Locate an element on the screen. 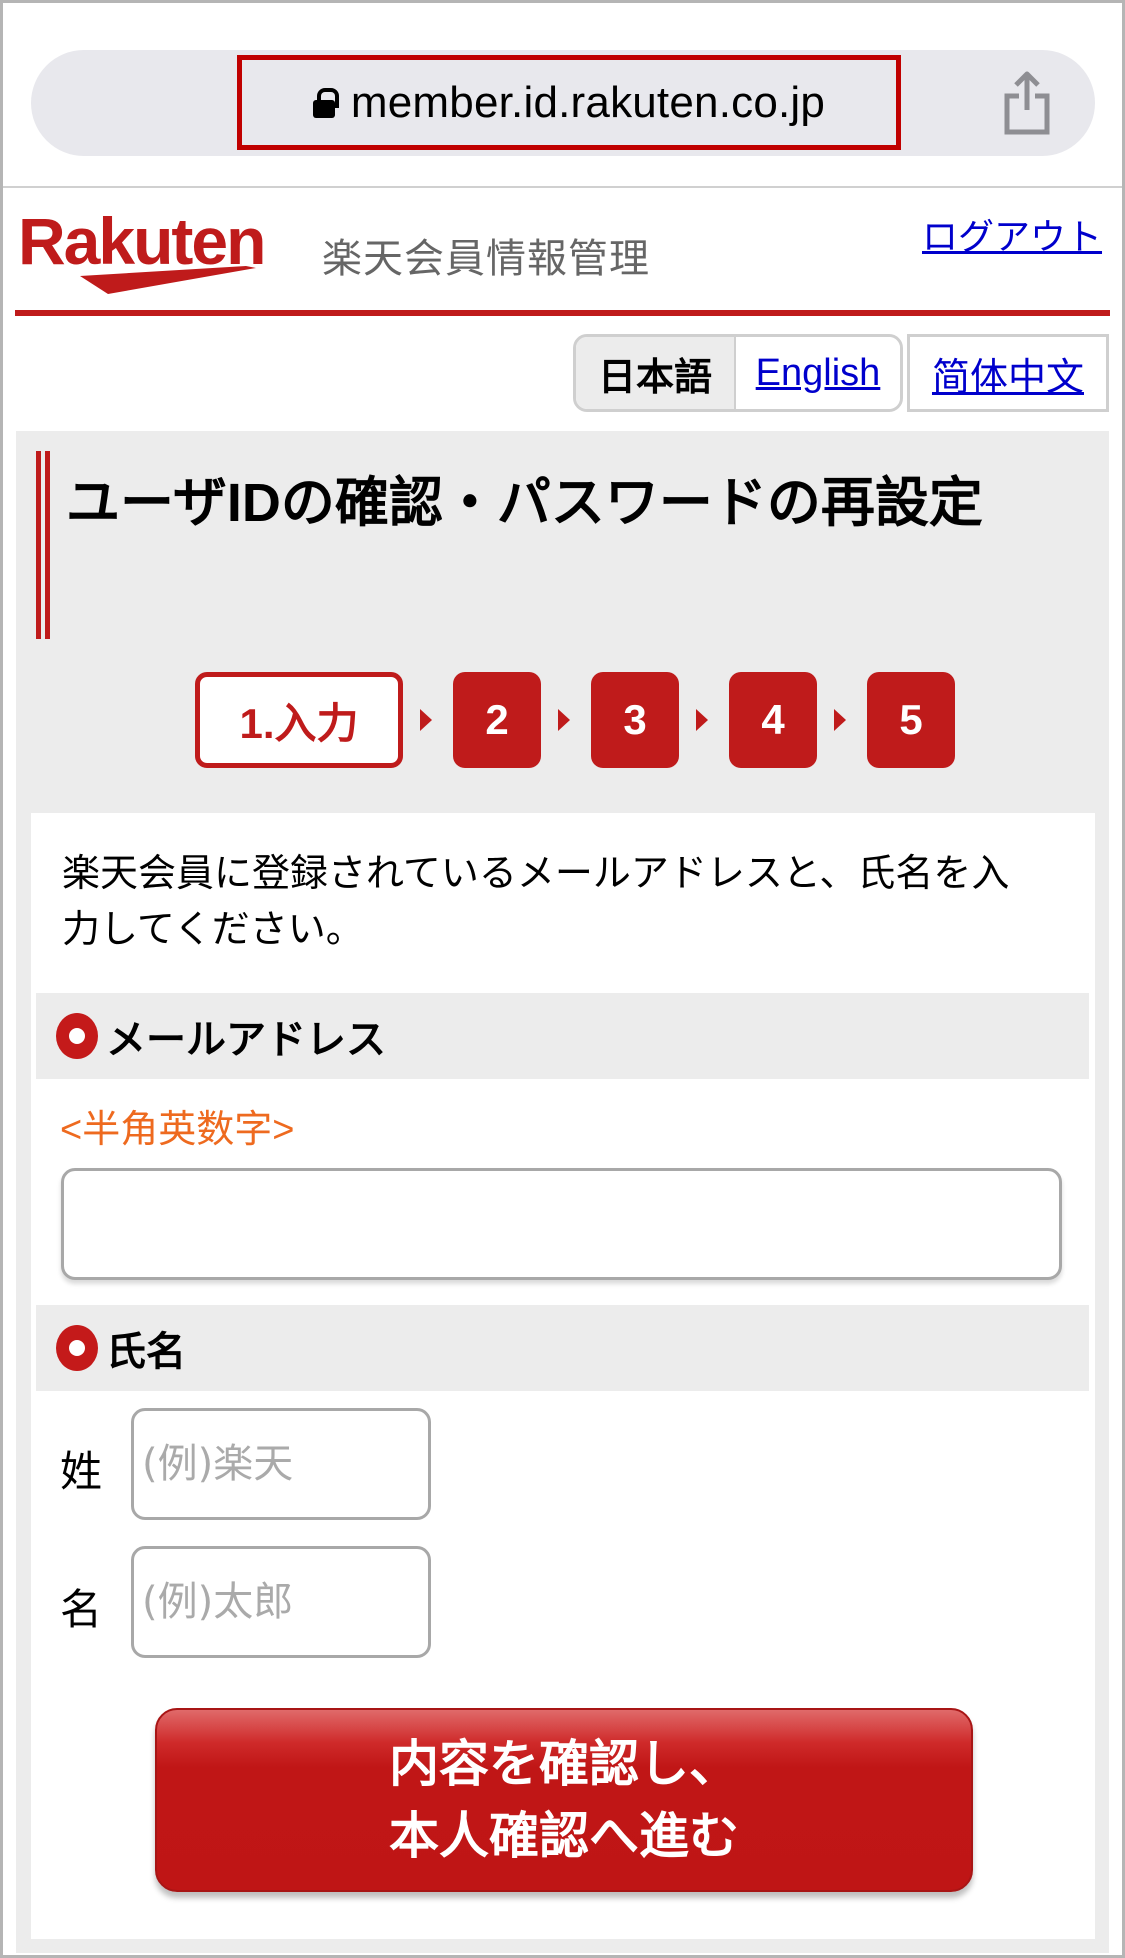 Image resolution: width=1125 pixels, height=1958 pixels. toolbar-divider is located at coordinates (562, 187).